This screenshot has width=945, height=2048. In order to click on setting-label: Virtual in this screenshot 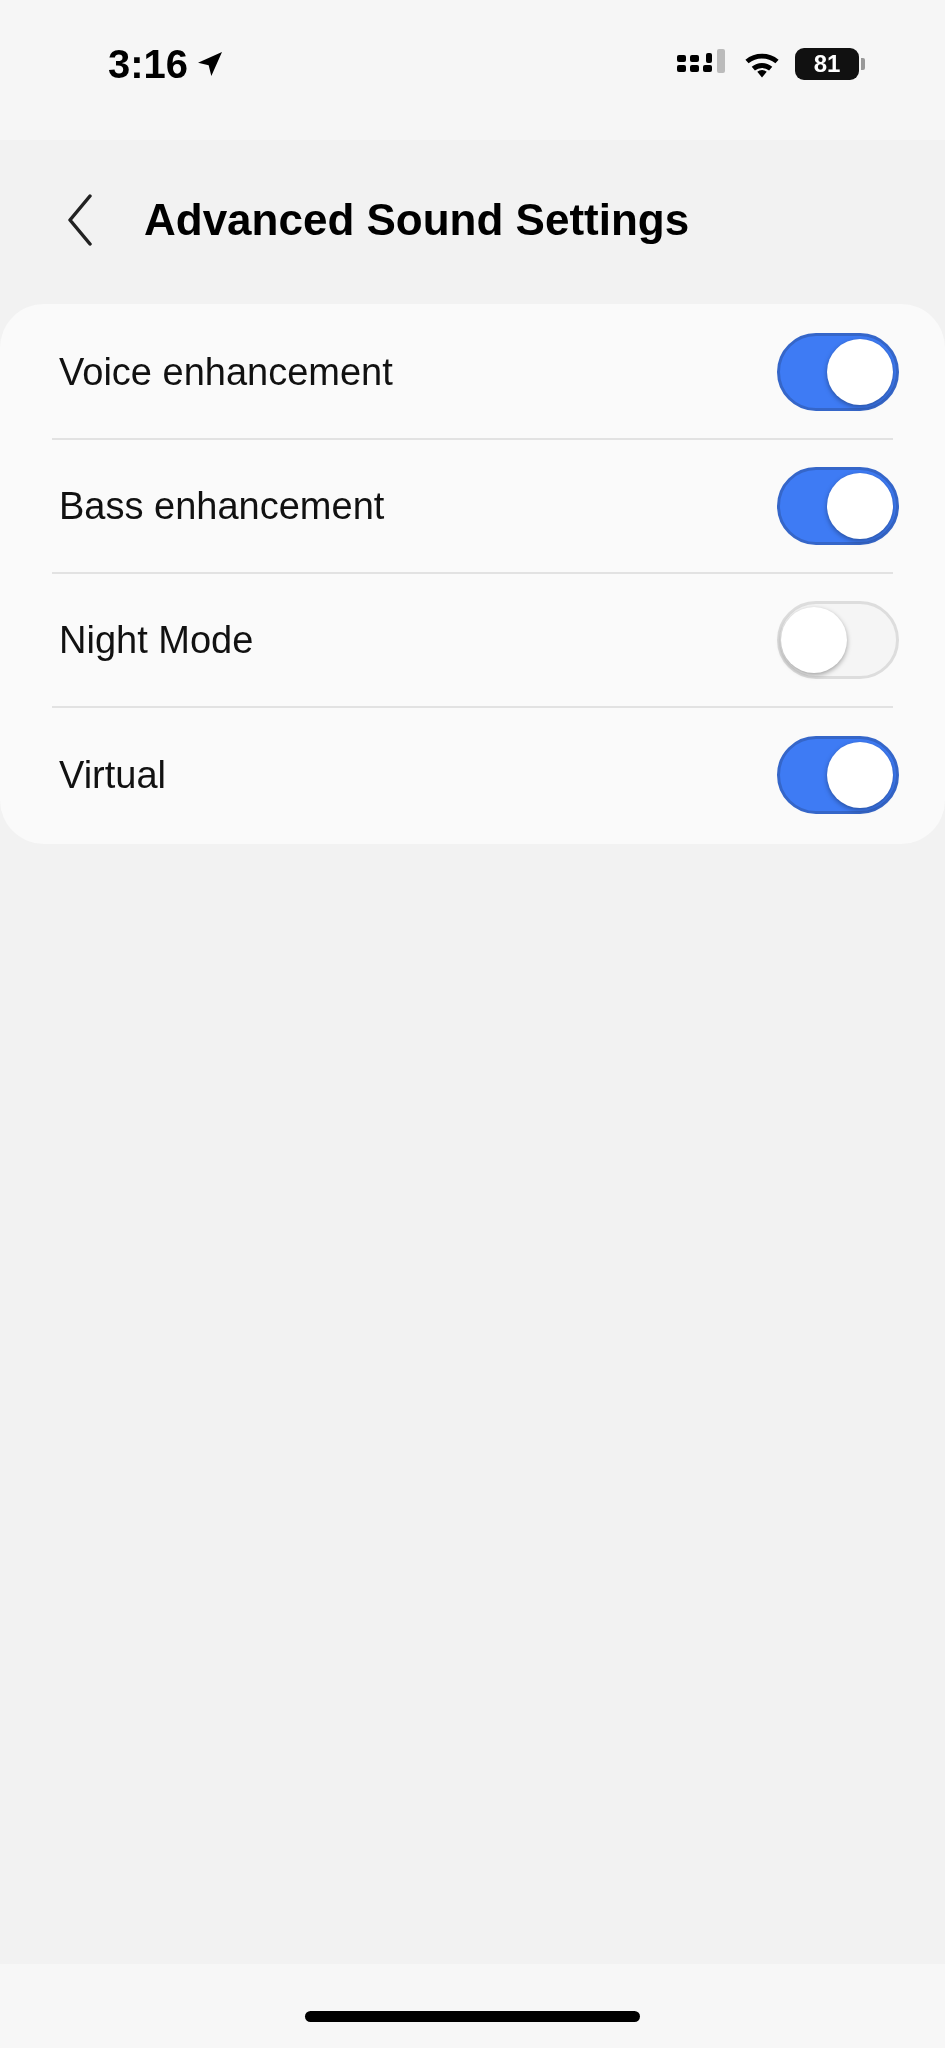, I will do `click(113, 775)`.